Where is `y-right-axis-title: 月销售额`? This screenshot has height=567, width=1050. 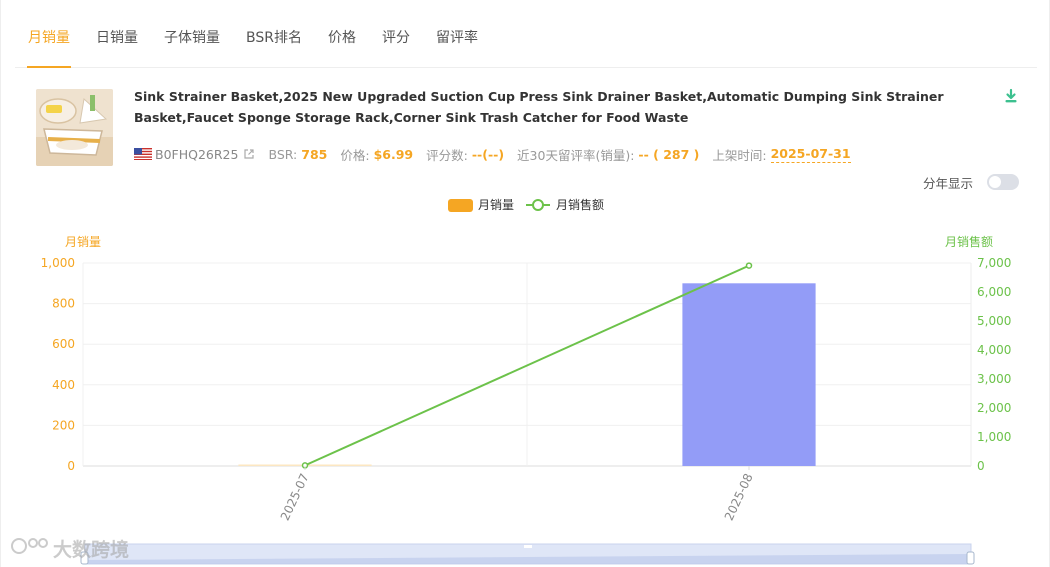 y-right-axis-title: 月销售额 is located at coordinates (969, 241).